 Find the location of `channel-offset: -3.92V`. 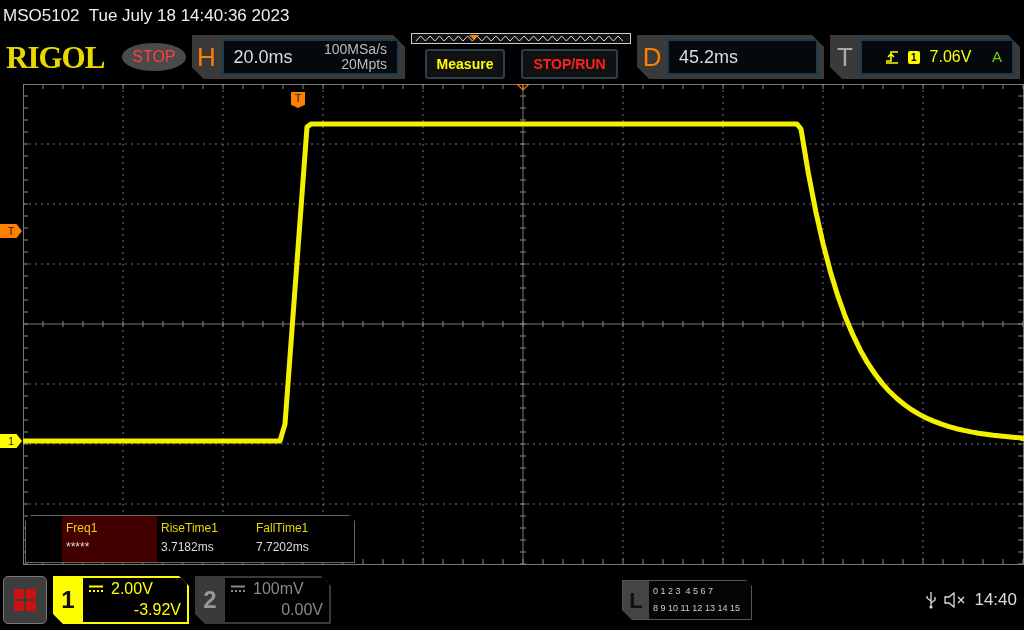

channel-offset: -3.92V is located at coordinates (156, 610).